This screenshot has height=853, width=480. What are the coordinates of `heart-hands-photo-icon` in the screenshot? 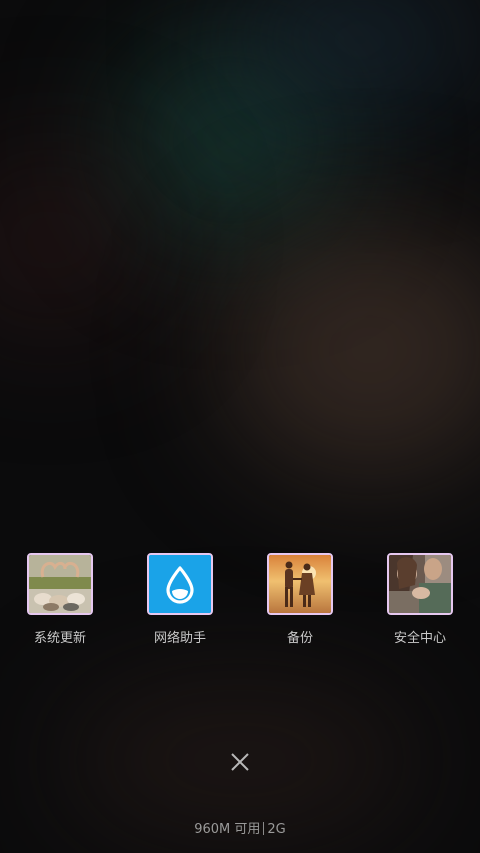 It's located at (60, 584).